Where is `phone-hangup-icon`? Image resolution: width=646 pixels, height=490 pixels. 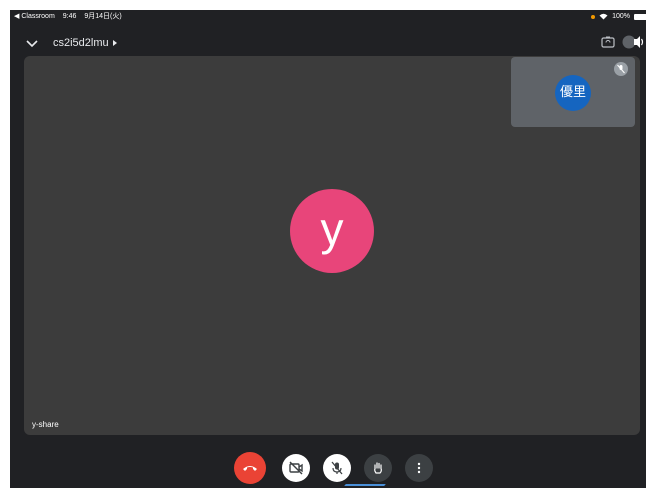 phone-hangup-icon is located at coordinates (250, 468).